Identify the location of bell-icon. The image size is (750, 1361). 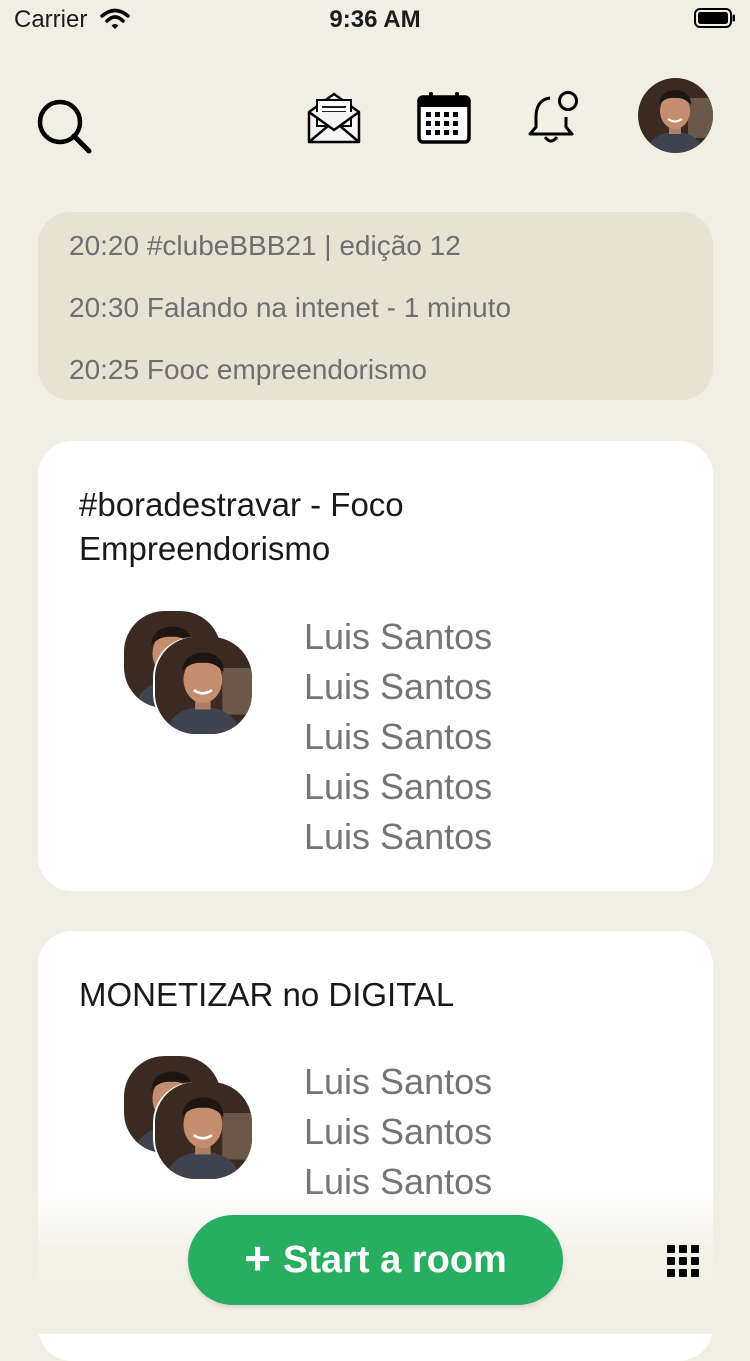
(554, 118).